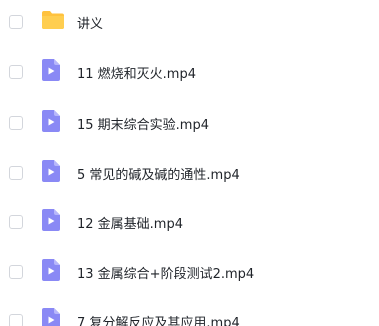 This screenshot has width=379, height=326. Describe the element at coordinates (130, 222) in the screenshot. I see `file-name: 12 金属基础.mp4` at that location.